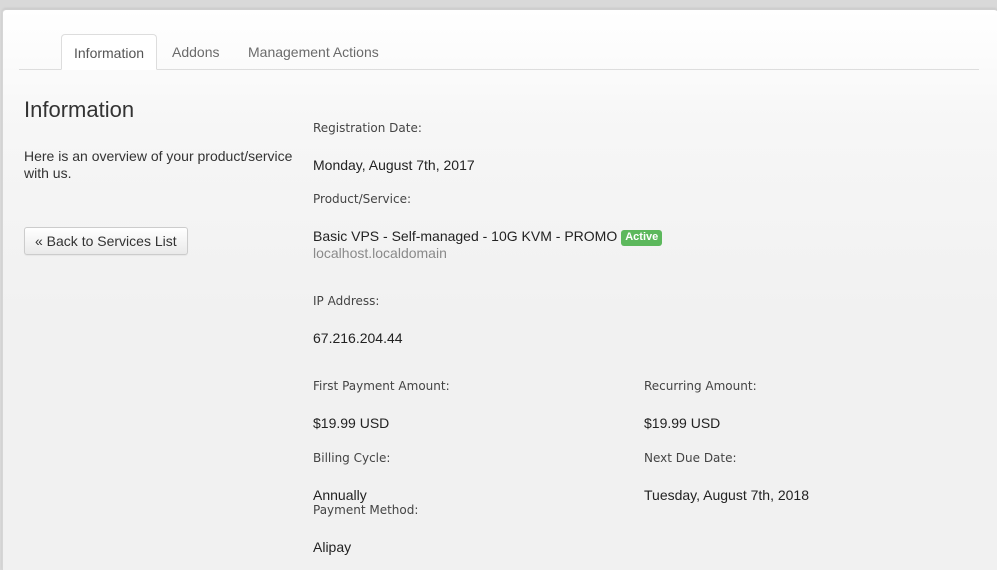 The width and height of the screenshot is (997, 570). What do you see at coordinates (109, 52) in the screenshot?
I see `tab-information: Information` at bounding box center [109, 52].